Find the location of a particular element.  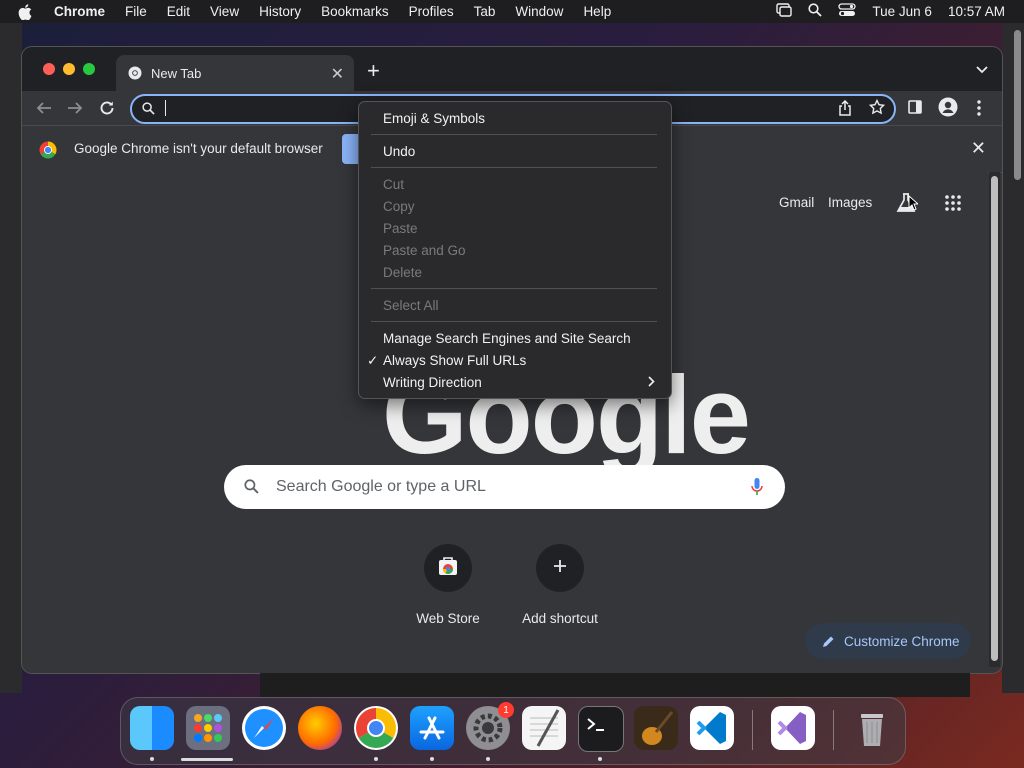

plus-icon is located at coordinates (560, 568).